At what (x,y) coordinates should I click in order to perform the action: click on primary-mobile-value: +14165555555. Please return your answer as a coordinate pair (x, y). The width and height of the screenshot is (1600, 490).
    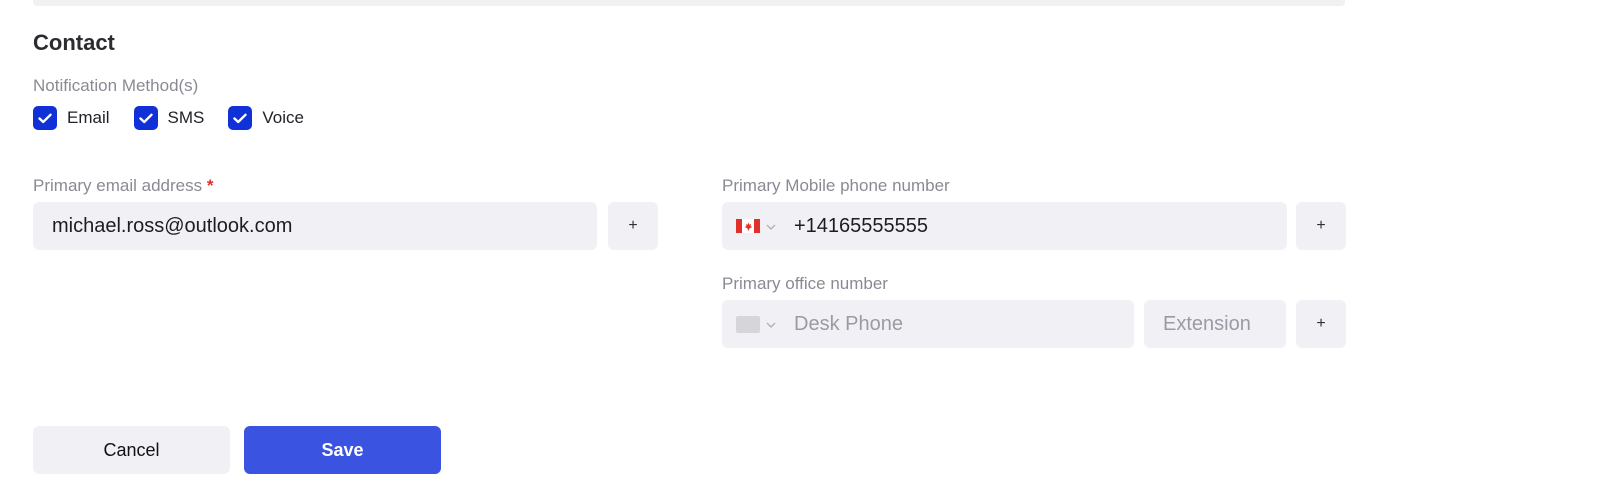
    Looking at the image, I should click on (861, 225).